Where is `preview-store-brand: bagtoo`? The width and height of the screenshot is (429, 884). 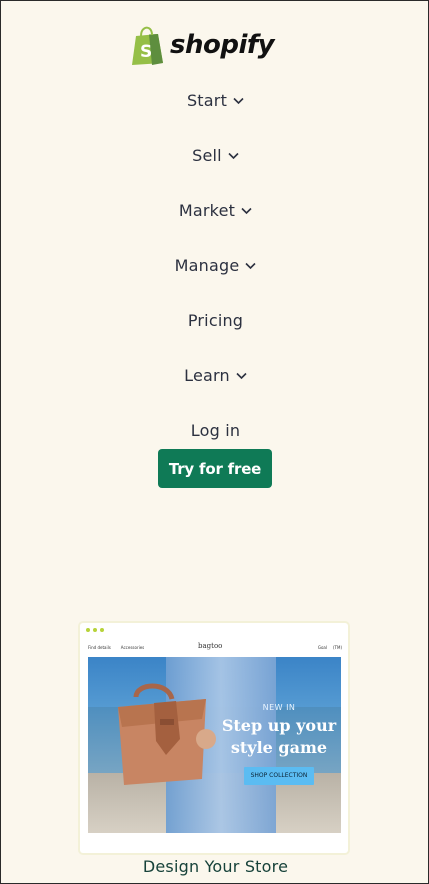
preview-store-brand: bagtoo is located at coordinates (210, 646).